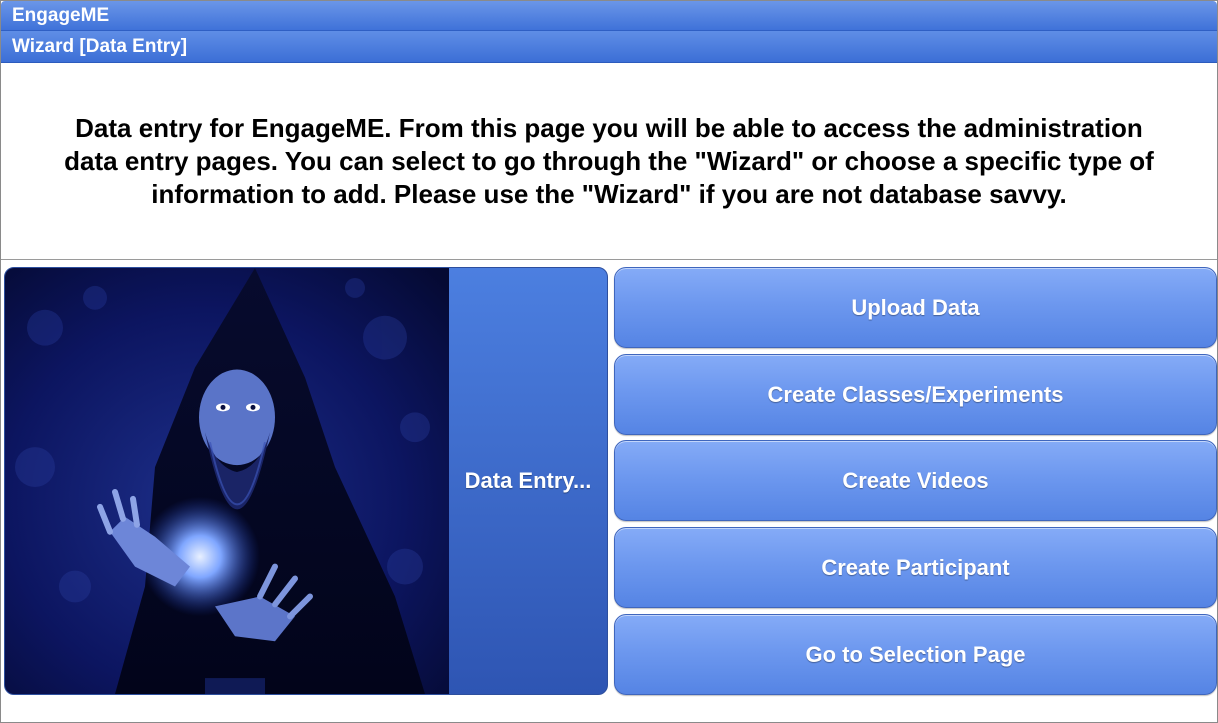 The image size is (1218, 723). I want to click on app-title-bar: EngageME, so click(609, 16).